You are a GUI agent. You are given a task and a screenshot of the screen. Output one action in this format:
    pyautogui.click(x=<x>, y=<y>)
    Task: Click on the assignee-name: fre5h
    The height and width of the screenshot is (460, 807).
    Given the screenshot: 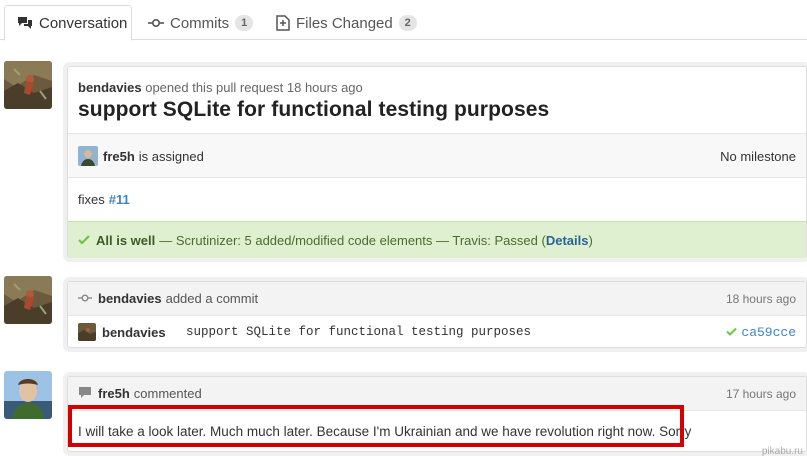 What is the action you would take?
    pyautogui.click(x=119, y=156)
    